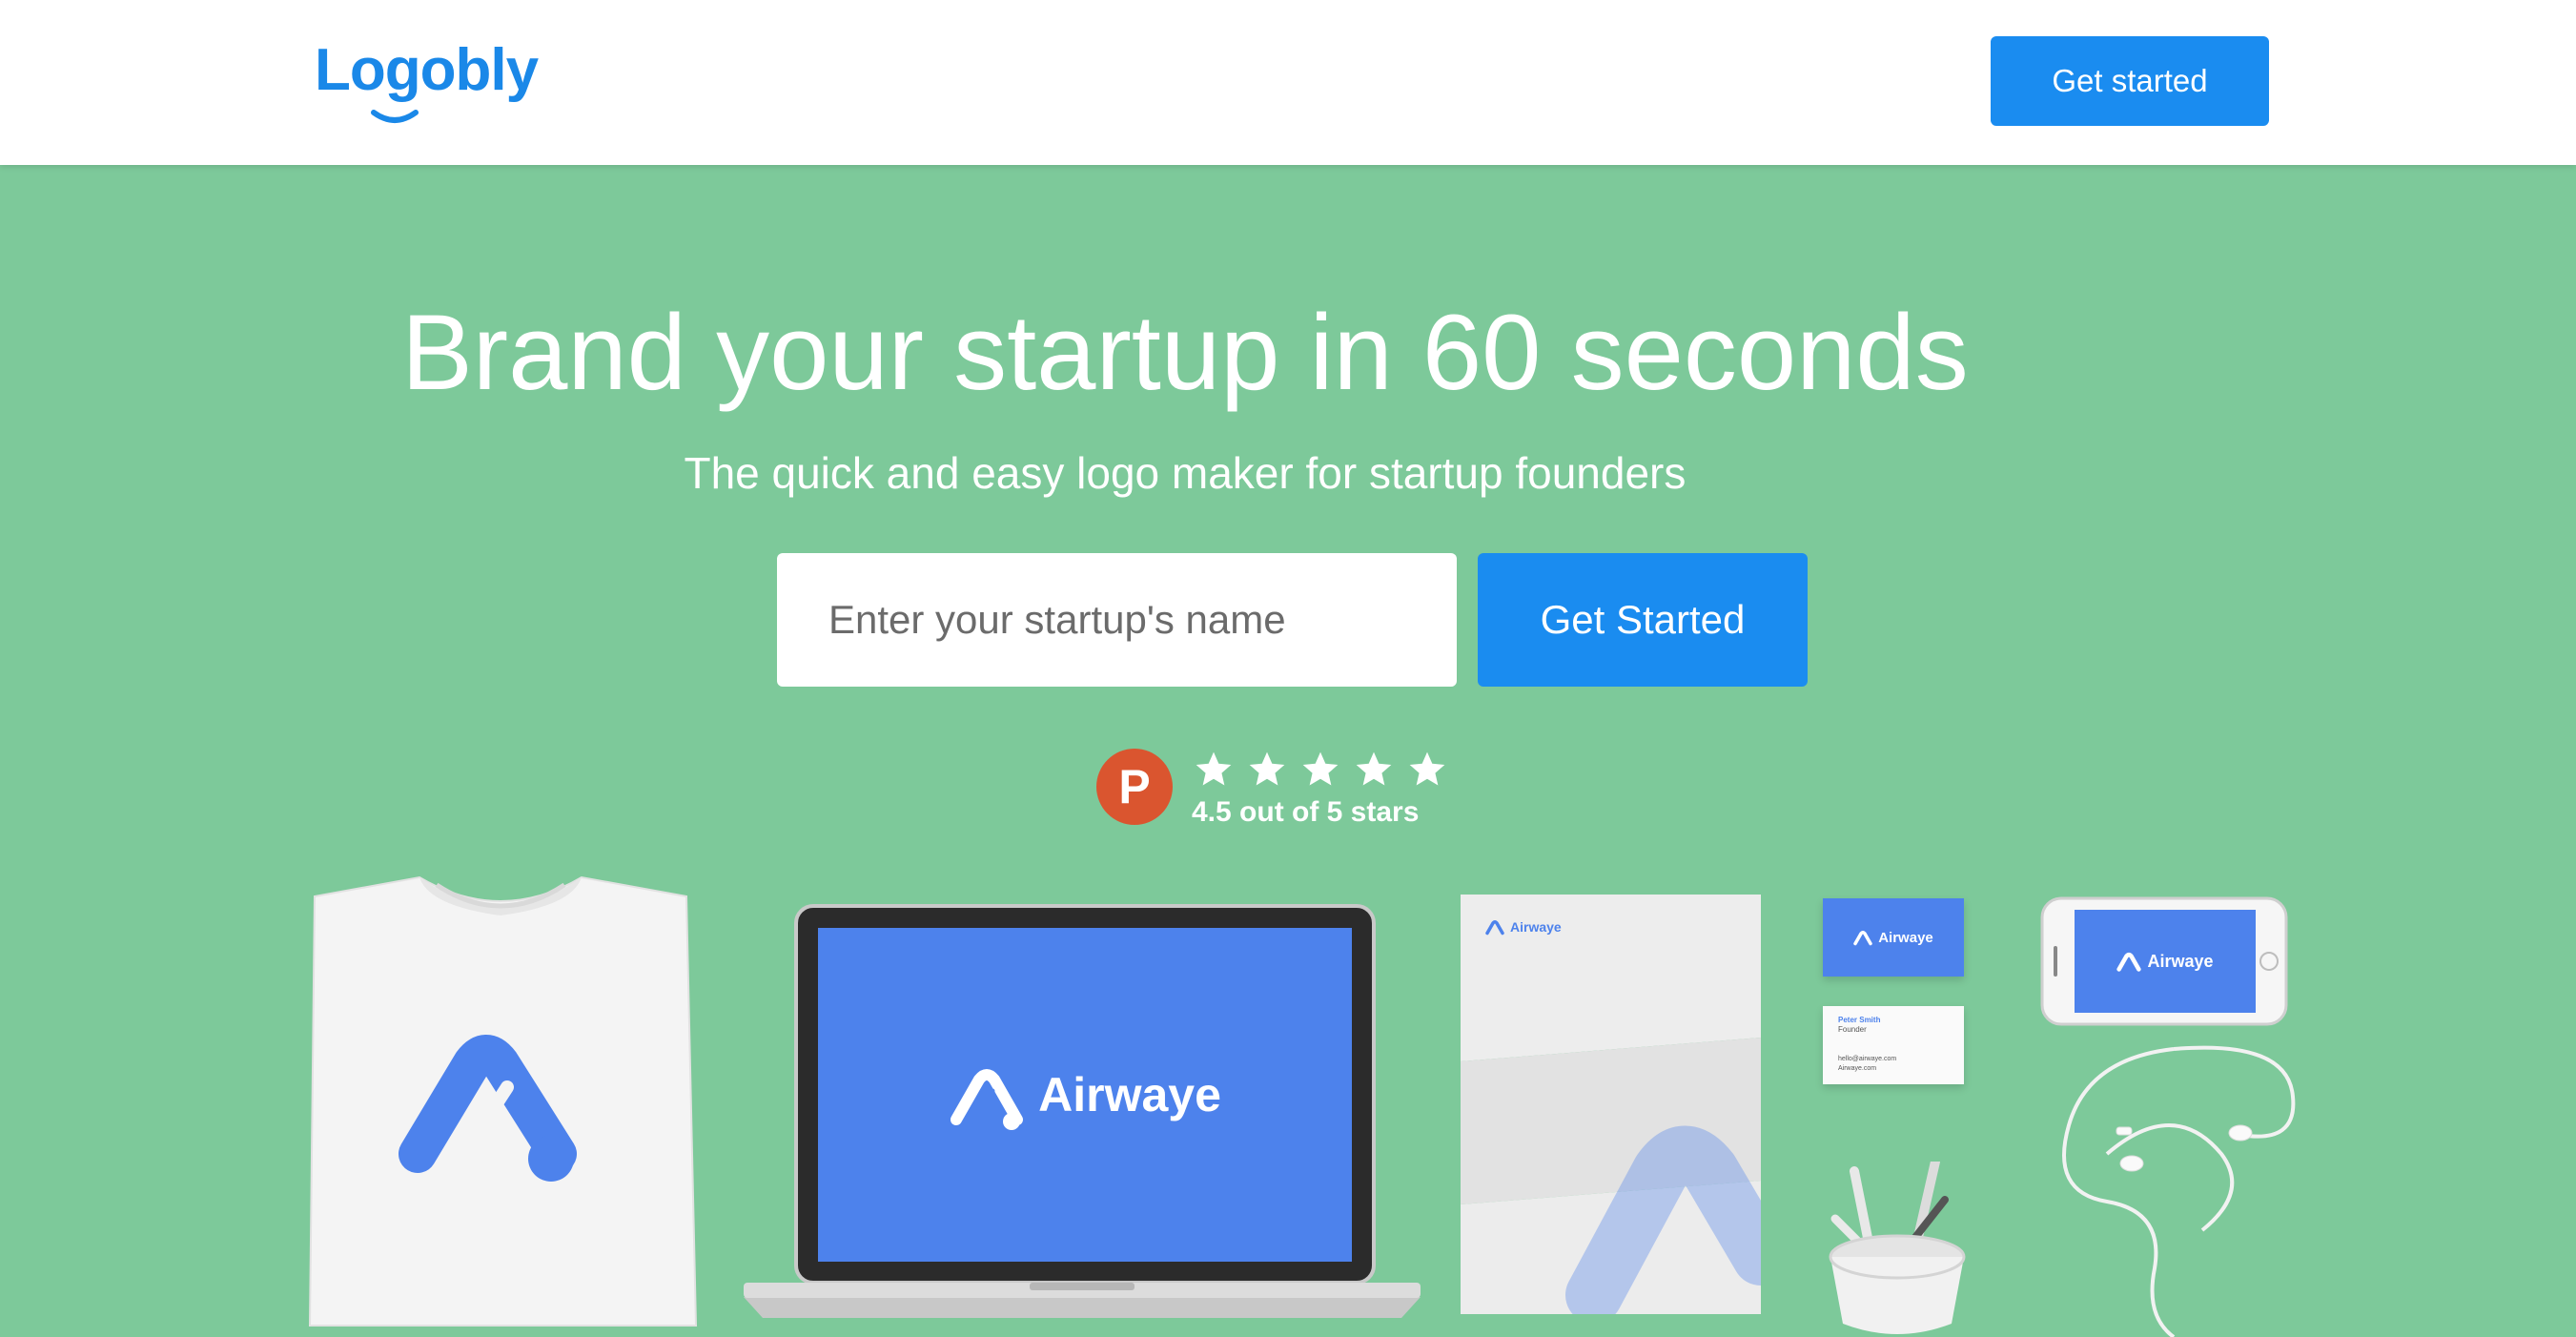 This screenshot has width=2576, height=1337. Describe the element at coordinates (1859, 1020) in the screenshot. I see `card-name: Peter Smith` at that location.